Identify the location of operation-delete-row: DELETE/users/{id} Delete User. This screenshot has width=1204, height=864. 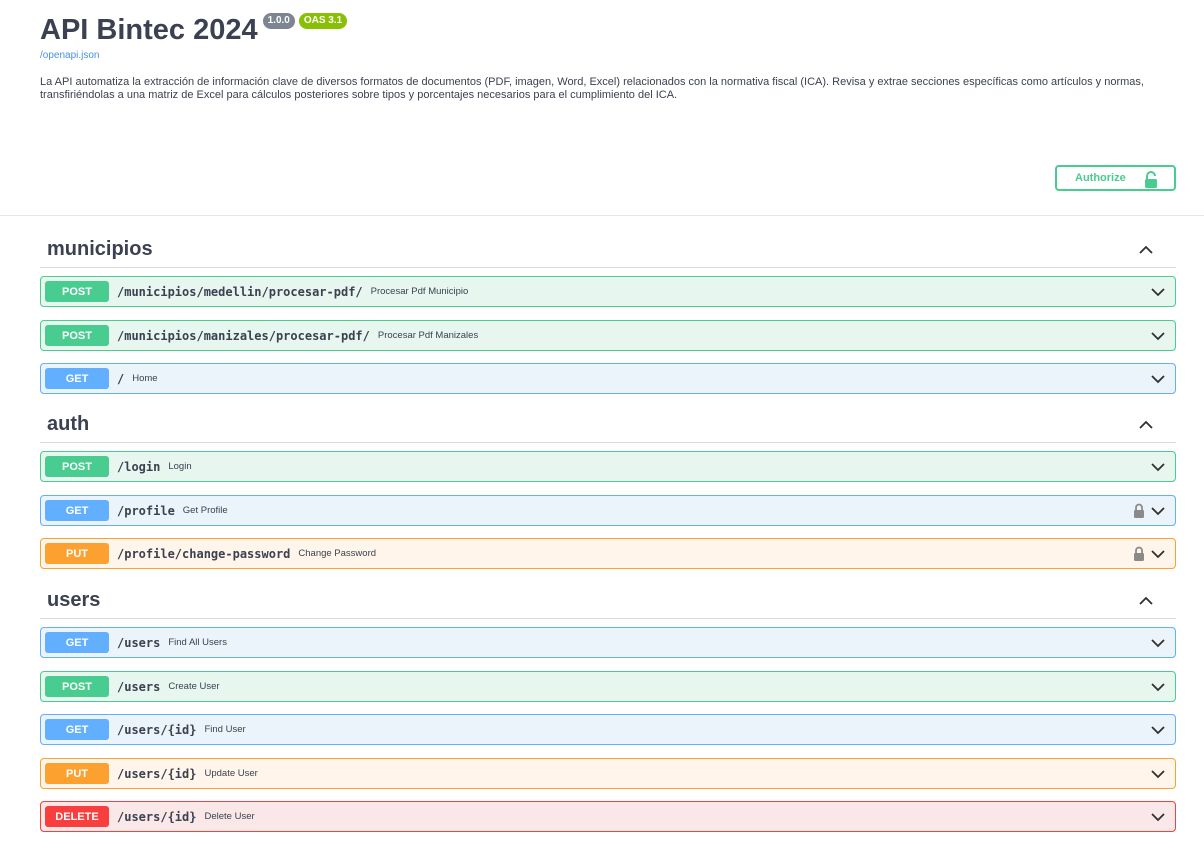
(608, 816).